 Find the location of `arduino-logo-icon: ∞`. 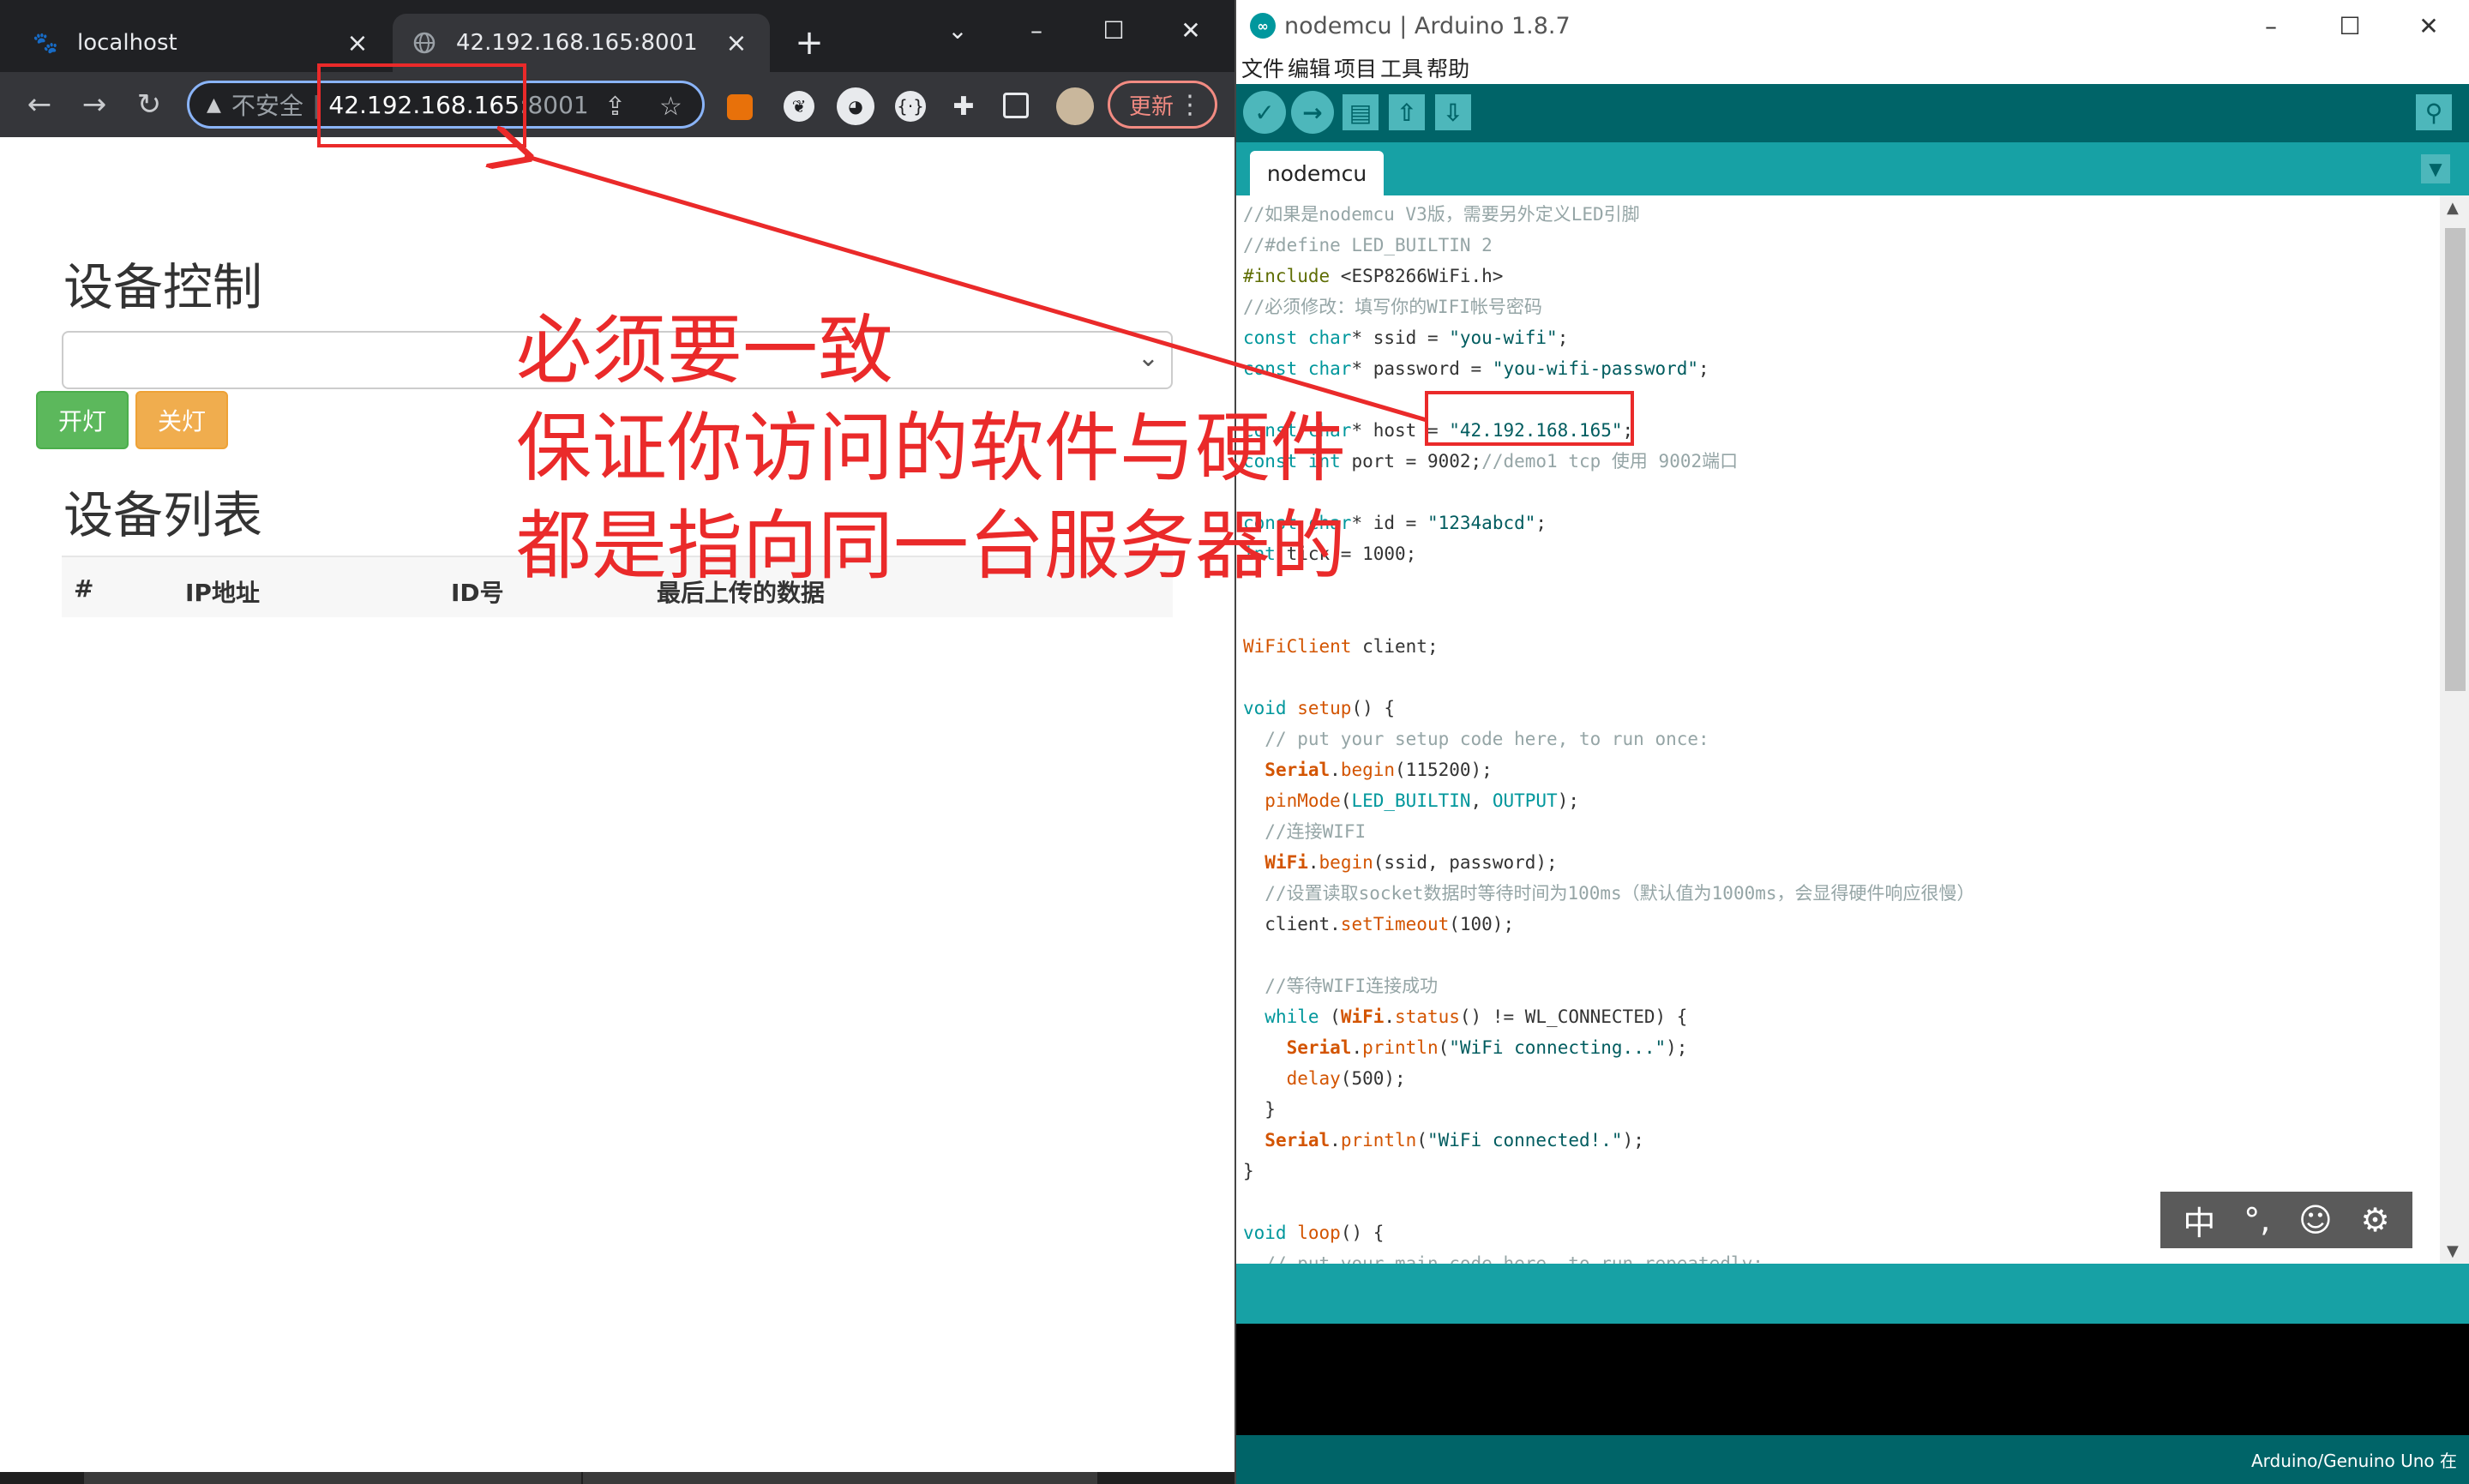

arduino-logo-icon: ∞ is located at coordinates (1263, 26).